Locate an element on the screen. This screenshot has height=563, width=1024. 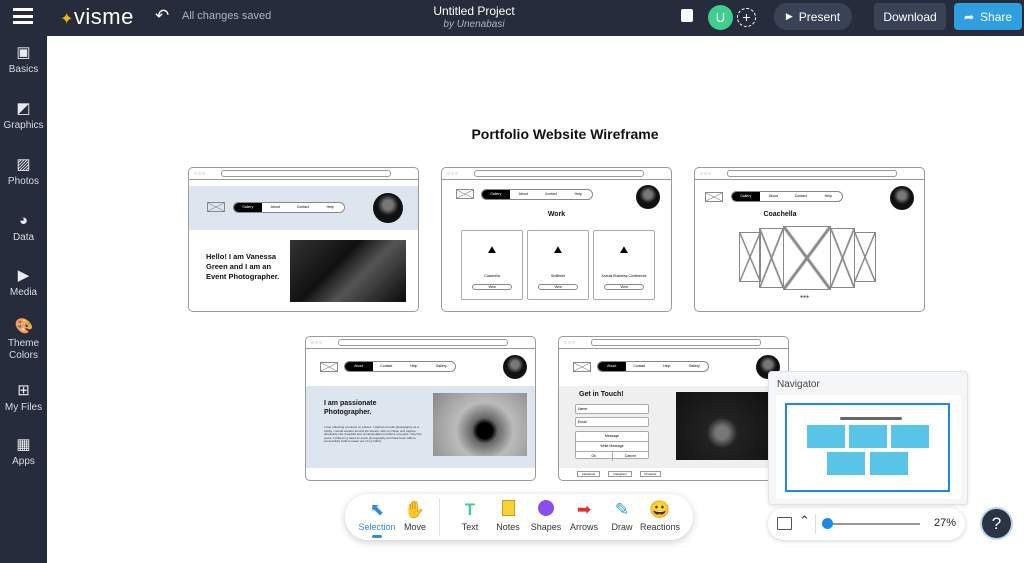
sidebar-item-apps: ▦ Apps is located at coordinates (23, 452).